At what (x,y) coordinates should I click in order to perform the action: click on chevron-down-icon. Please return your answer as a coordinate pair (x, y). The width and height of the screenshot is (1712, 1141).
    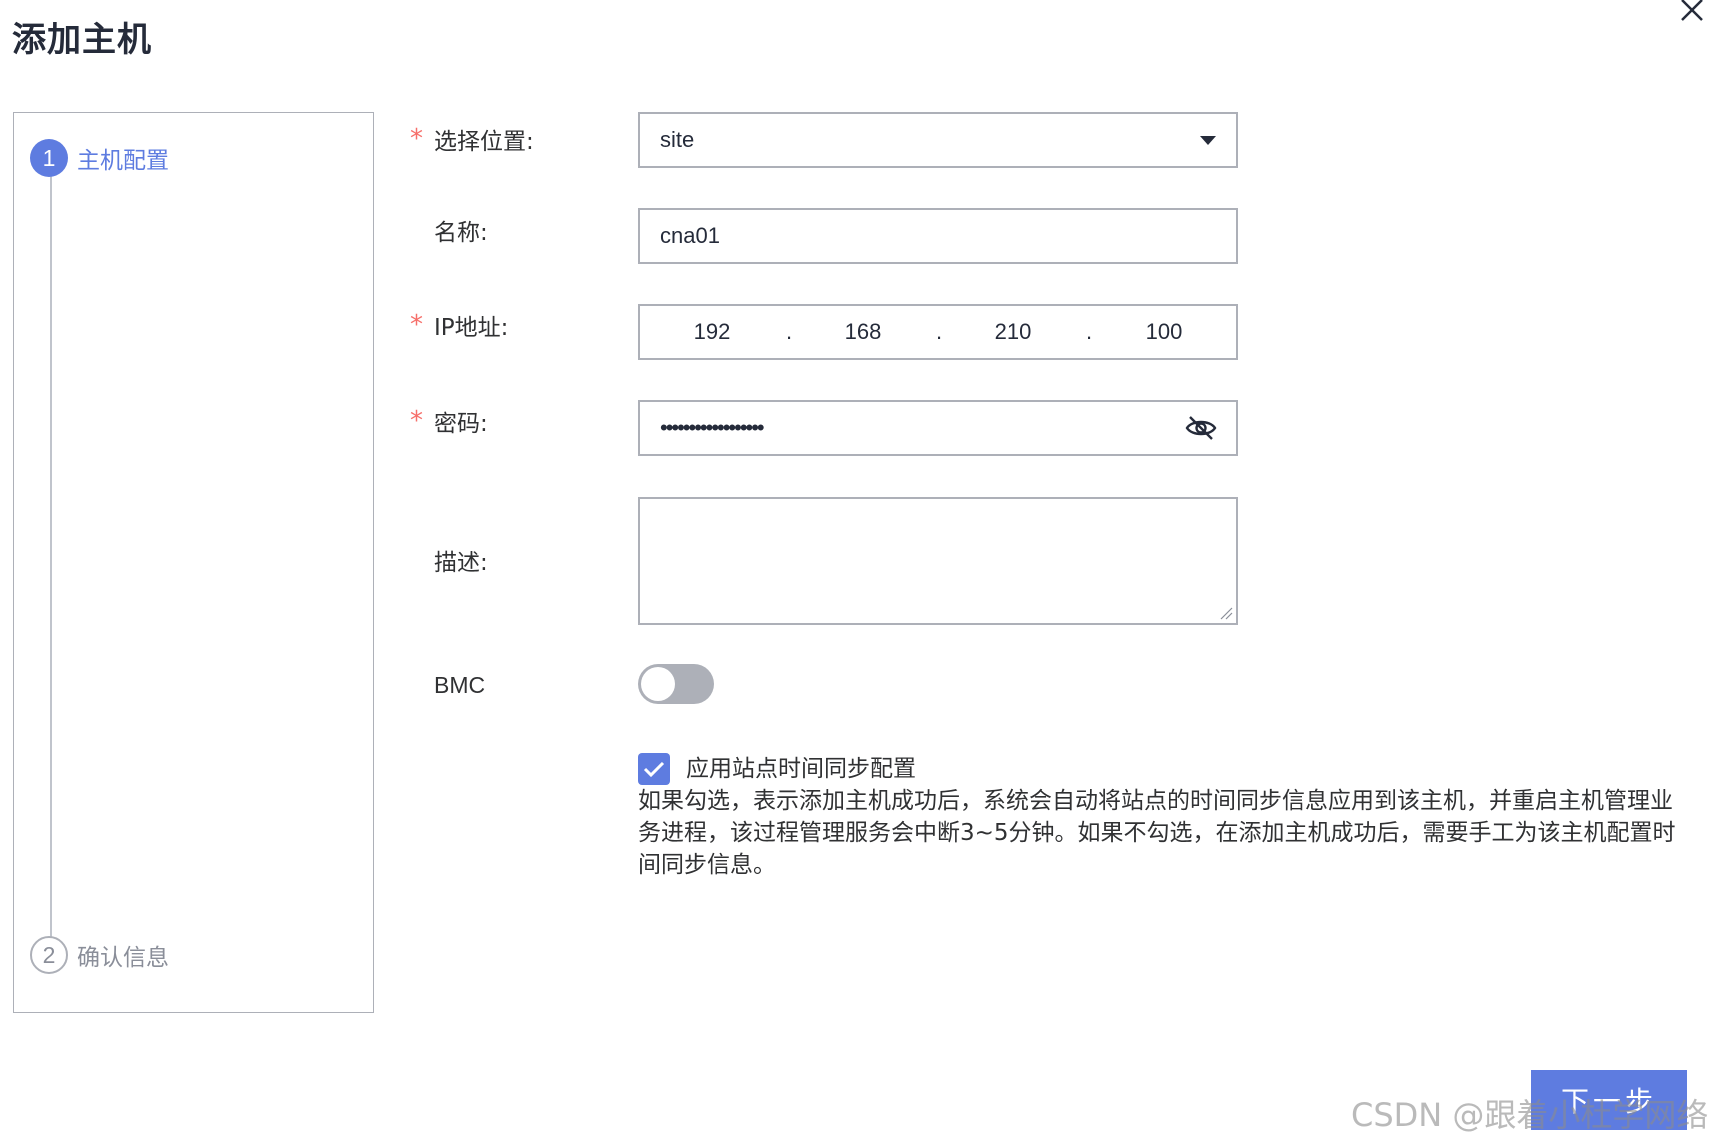
    Looking at the image, I should click on (1208, 140).